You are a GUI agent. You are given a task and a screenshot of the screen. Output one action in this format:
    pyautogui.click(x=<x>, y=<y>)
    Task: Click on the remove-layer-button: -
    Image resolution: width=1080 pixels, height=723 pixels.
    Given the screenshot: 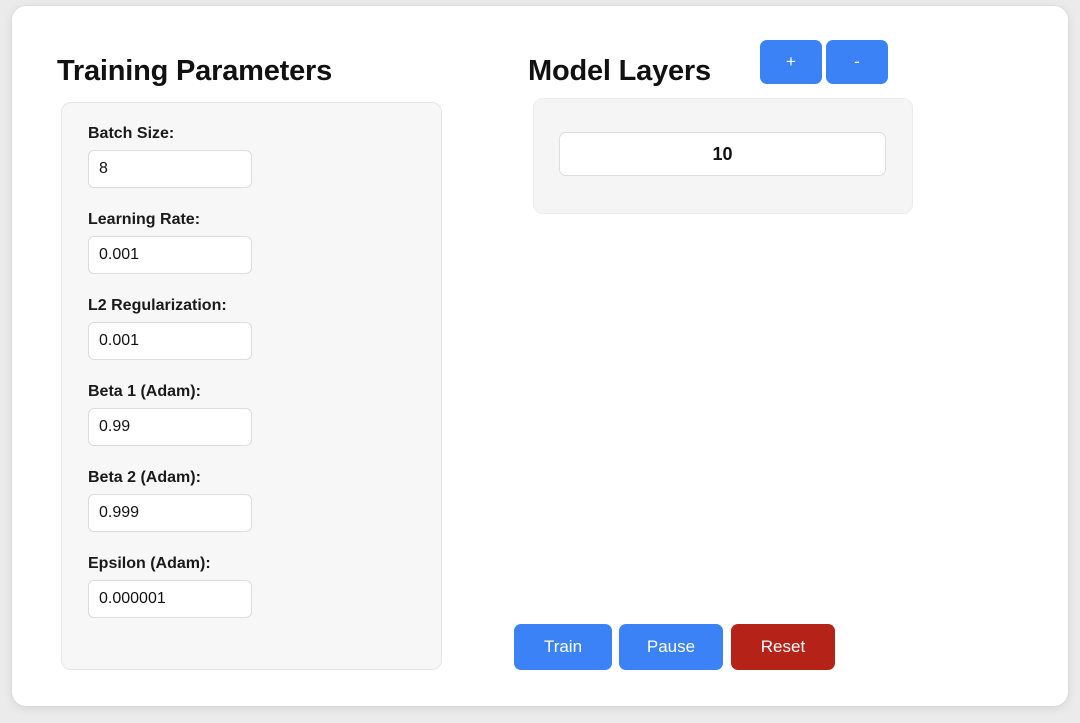 What is the action you would take?
    pyautogui.click(x=857, y=62)
    